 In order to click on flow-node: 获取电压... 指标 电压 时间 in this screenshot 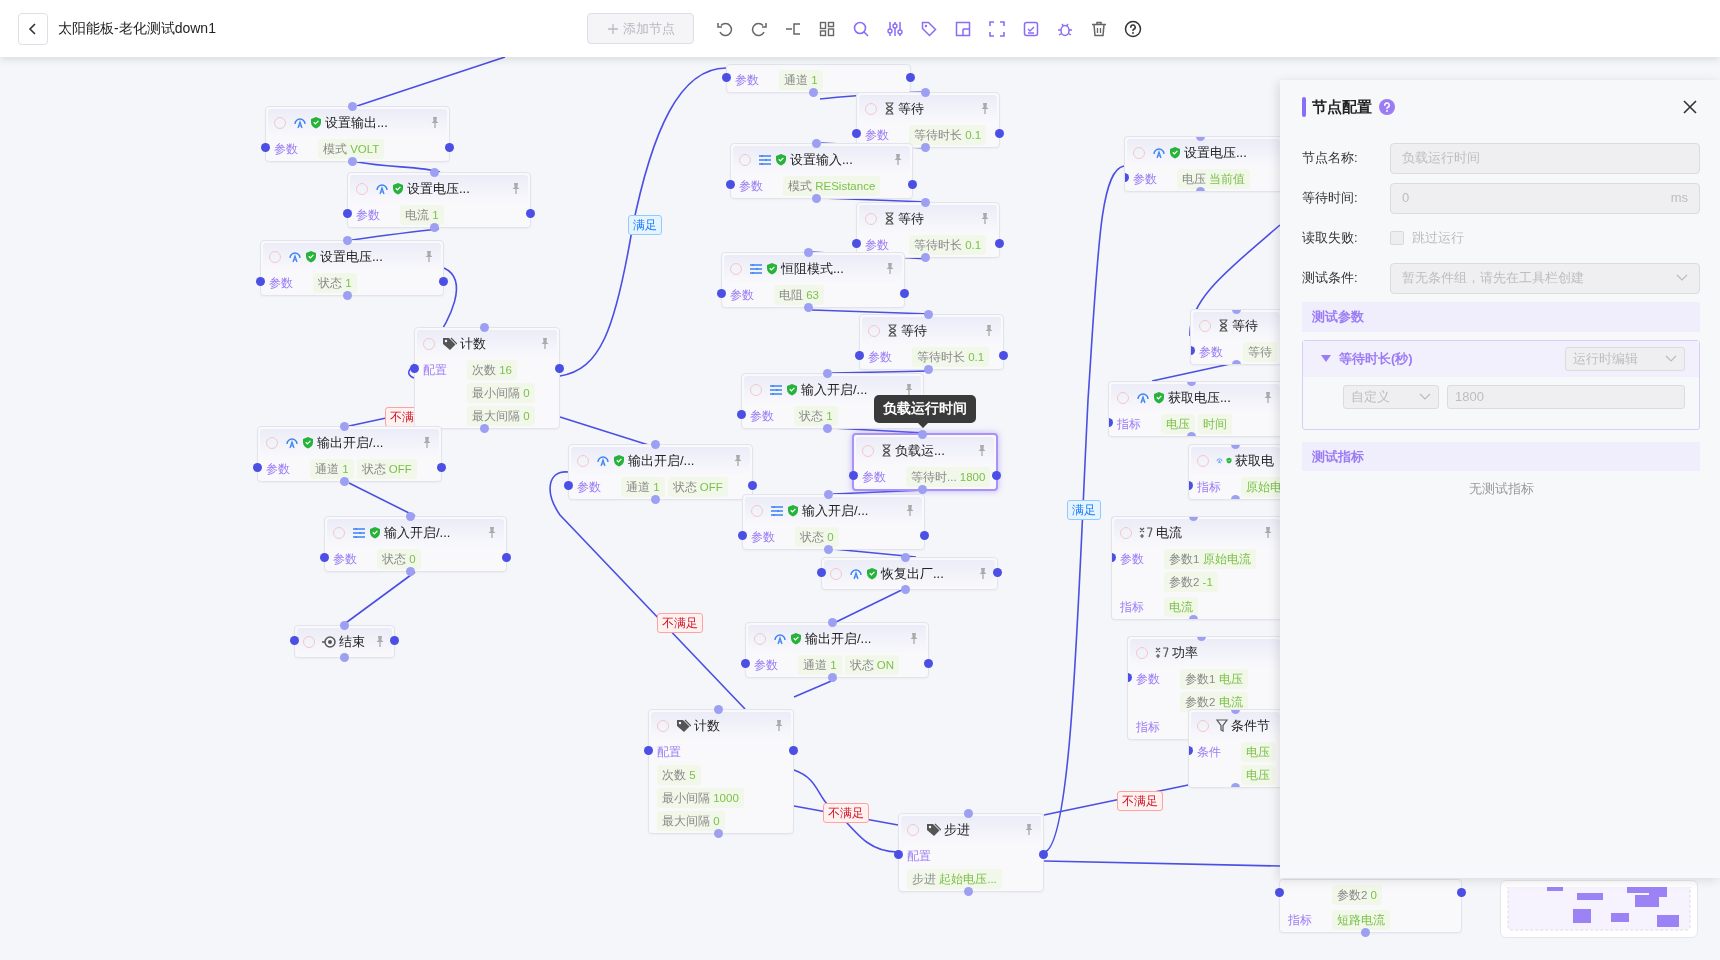, I will do `click(1195, 409)`.